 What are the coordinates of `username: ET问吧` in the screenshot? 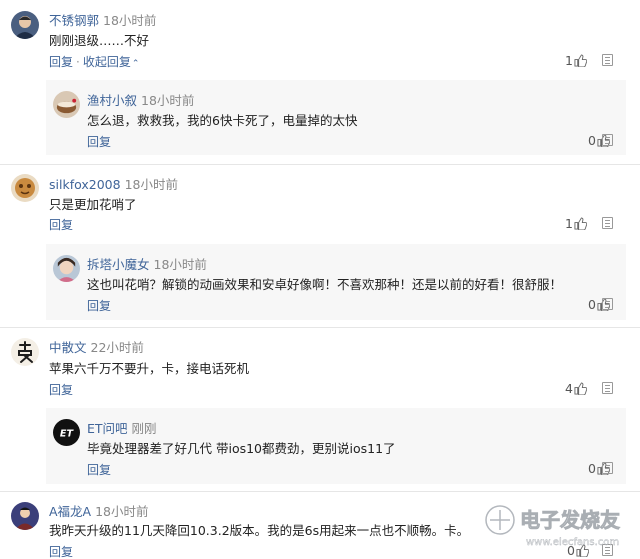 It's located at (107, 428).